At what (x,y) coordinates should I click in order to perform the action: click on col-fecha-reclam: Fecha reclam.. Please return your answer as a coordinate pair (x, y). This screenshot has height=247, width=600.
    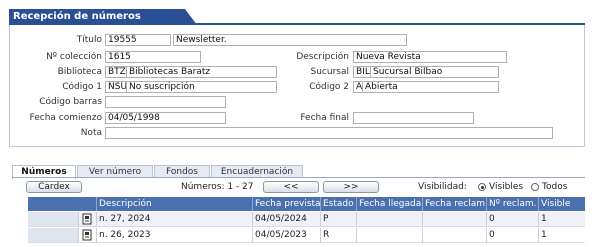
    Looking at the image, I should click on (454, 204).